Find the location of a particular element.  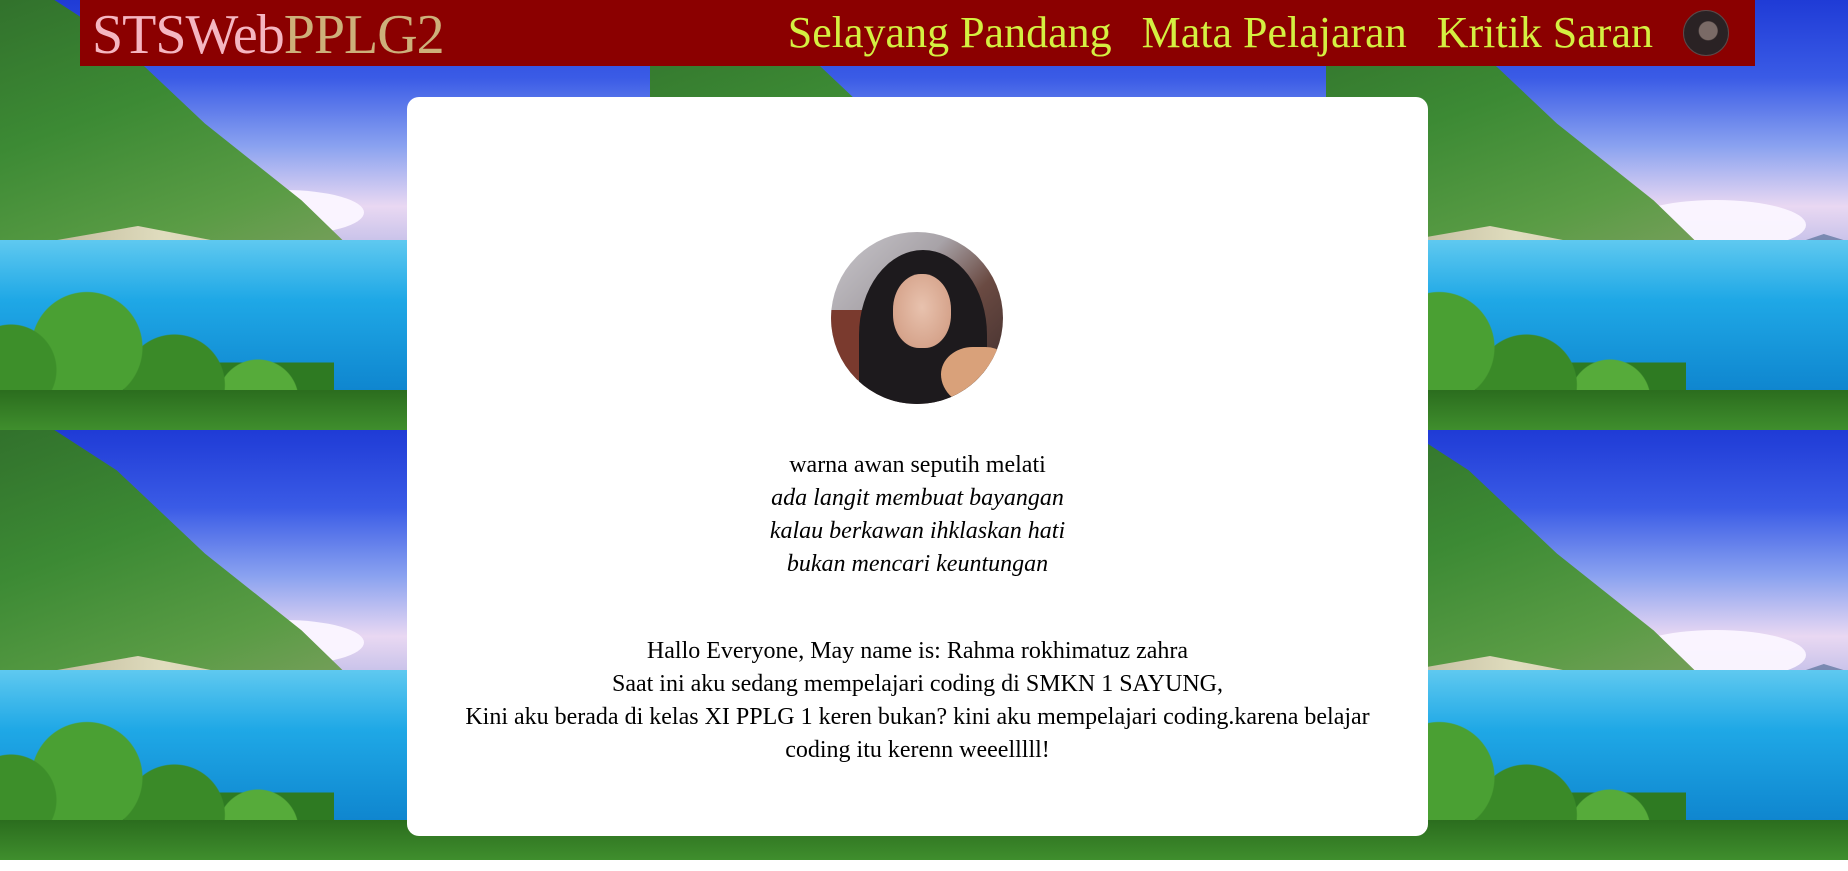

site-logo: STSWebPPLG2 is located at coordinates (268, 35).